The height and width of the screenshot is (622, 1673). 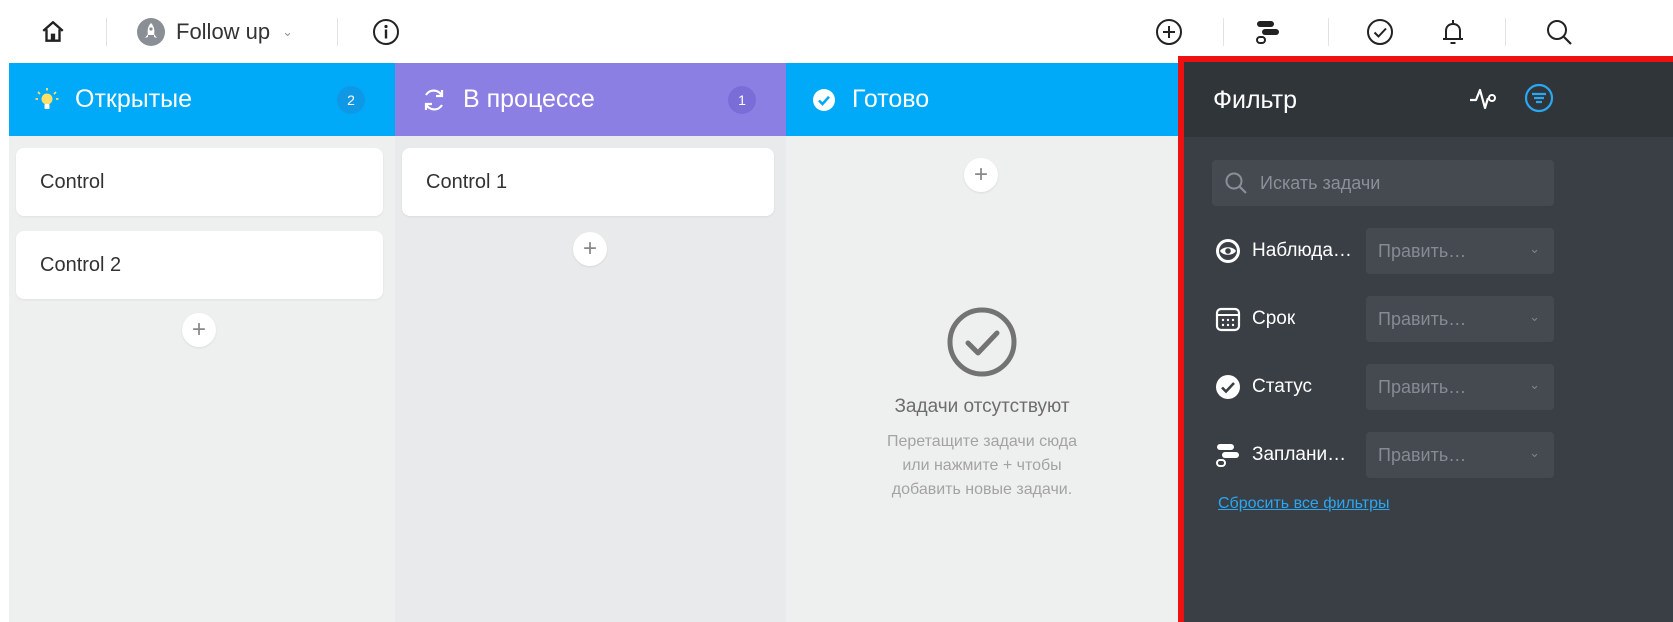 I want to click on calendar-icon, so click(x=1228, y=319).